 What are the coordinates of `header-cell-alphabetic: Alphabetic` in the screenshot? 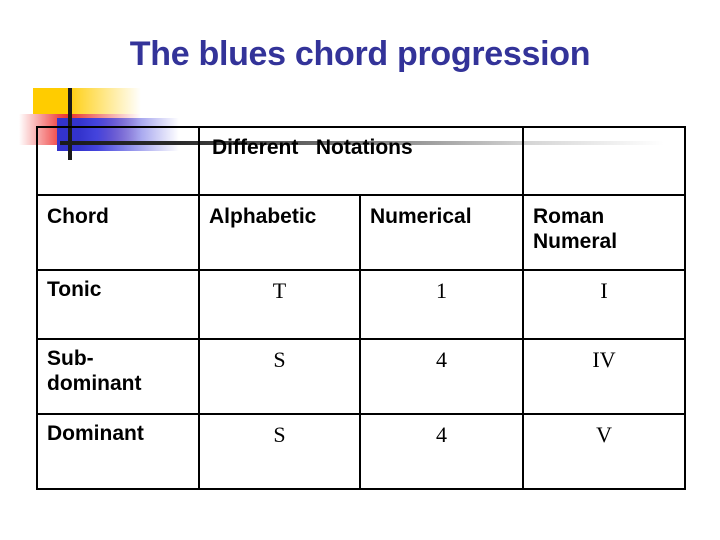 It's located at (279, 232).